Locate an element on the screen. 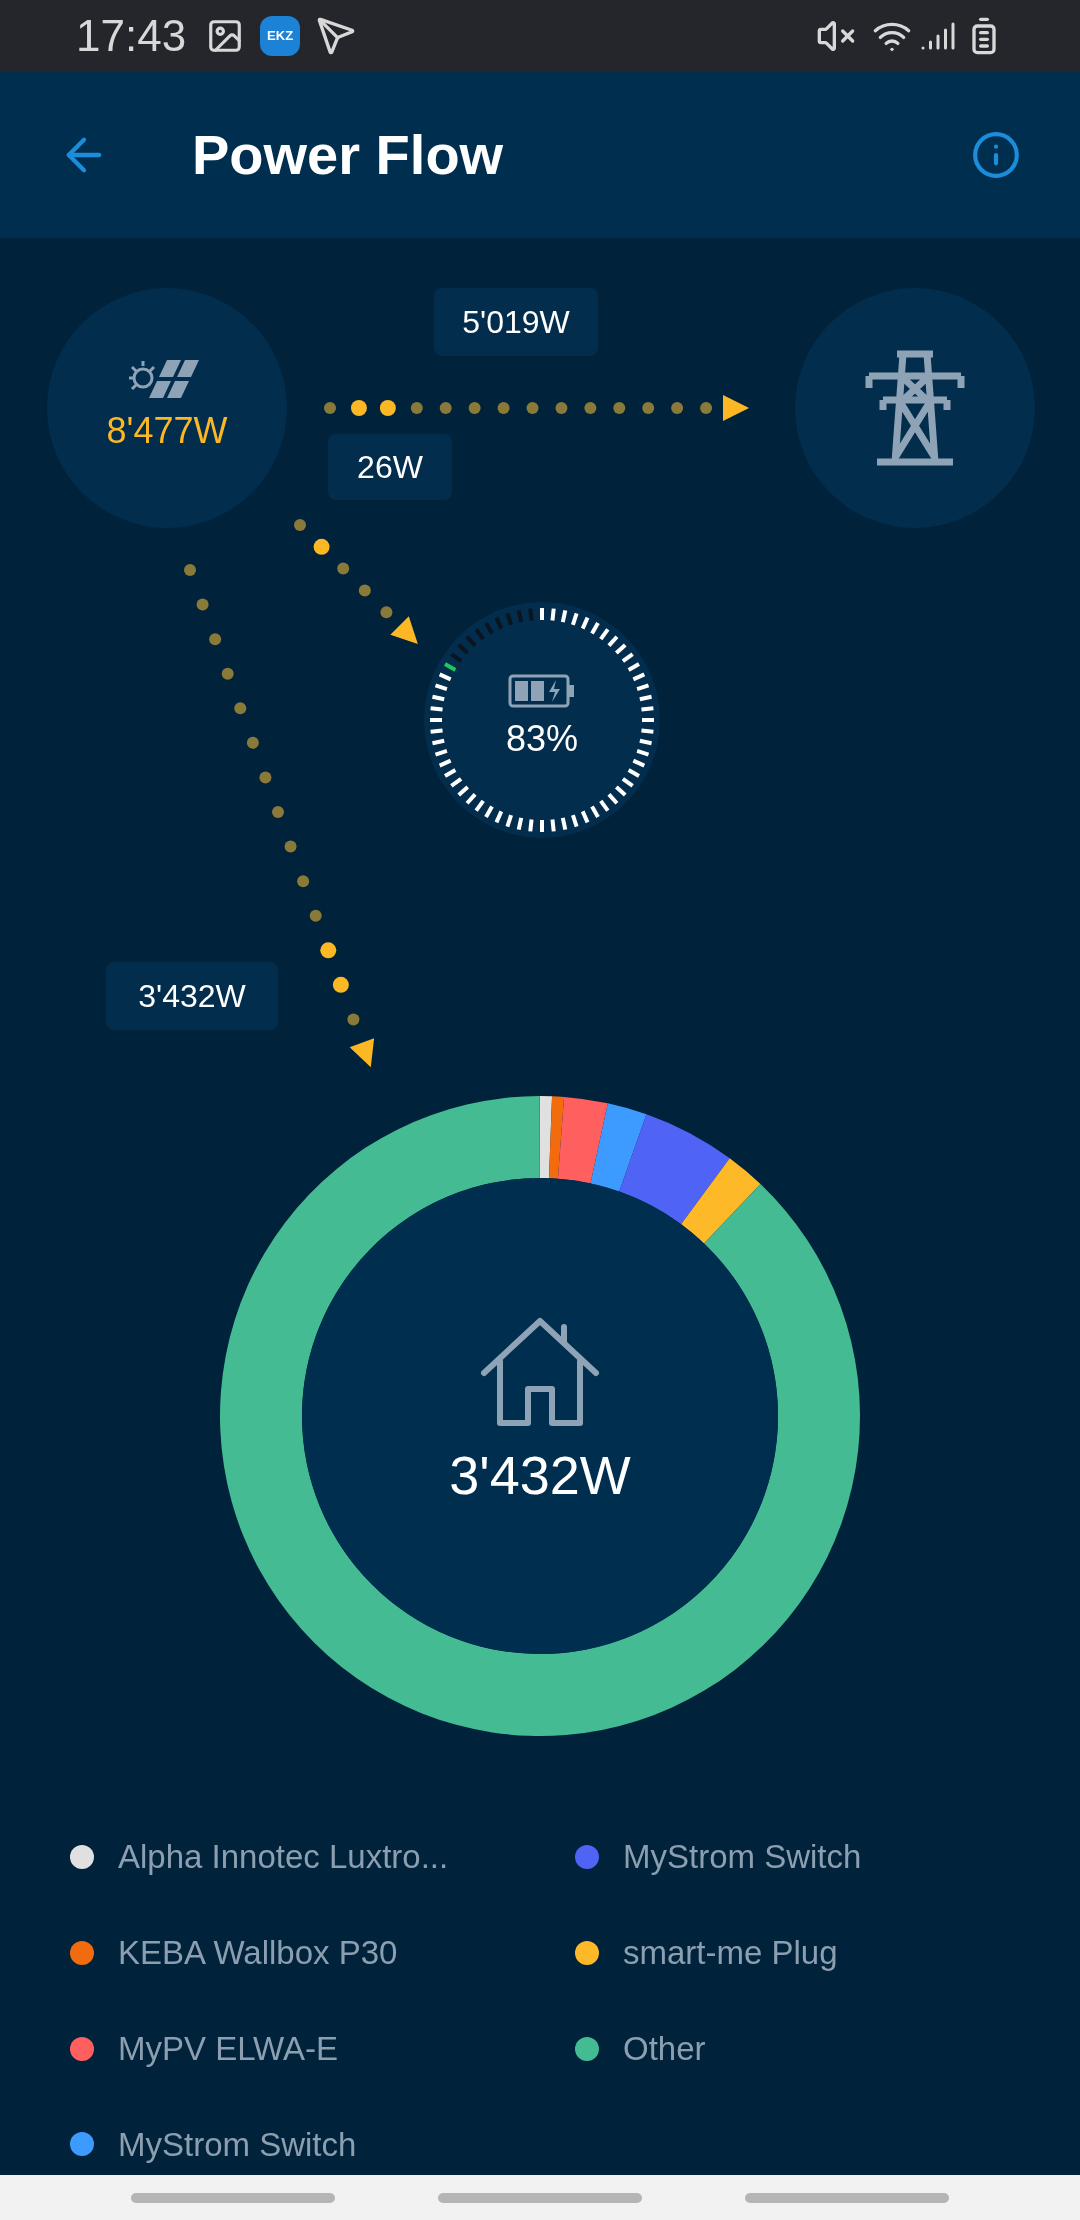  legend-label: KEBA Wallbox P30 is located at coordinates (258, 1953).